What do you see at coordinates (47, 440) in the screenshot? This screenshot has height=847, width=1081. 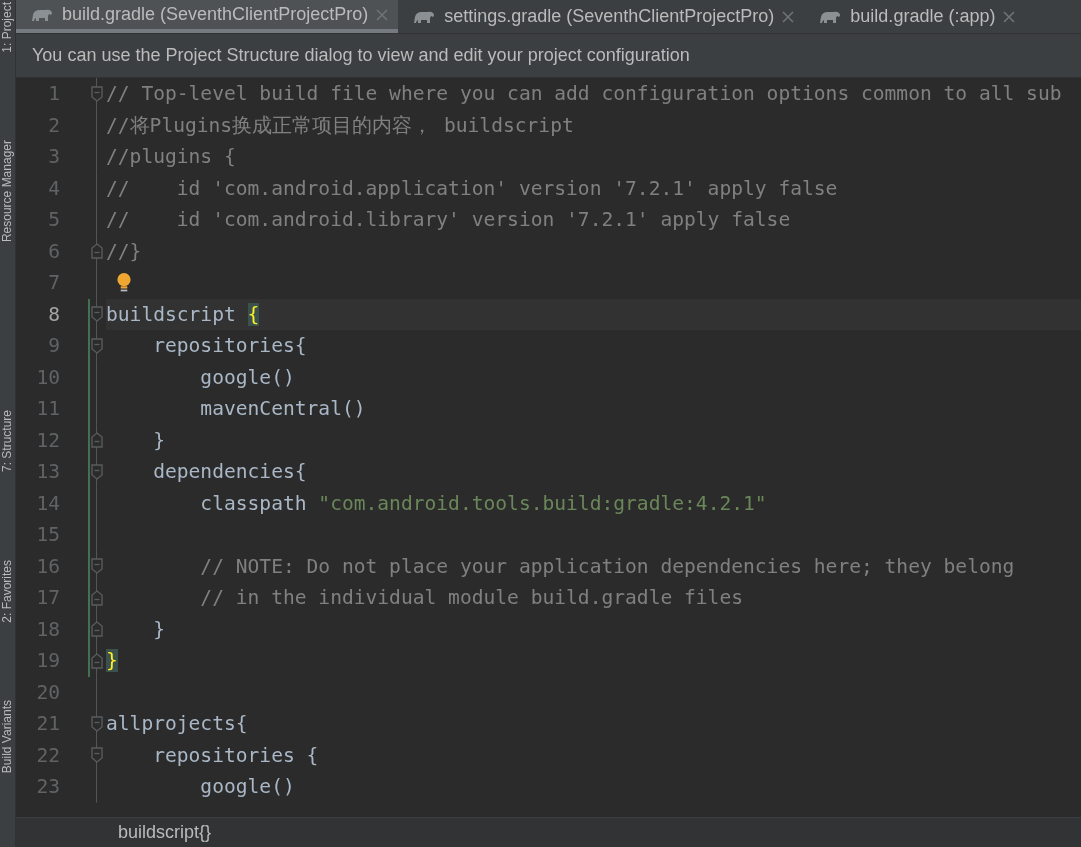 I see `line-number: 12` at bounding box center [47, 440].